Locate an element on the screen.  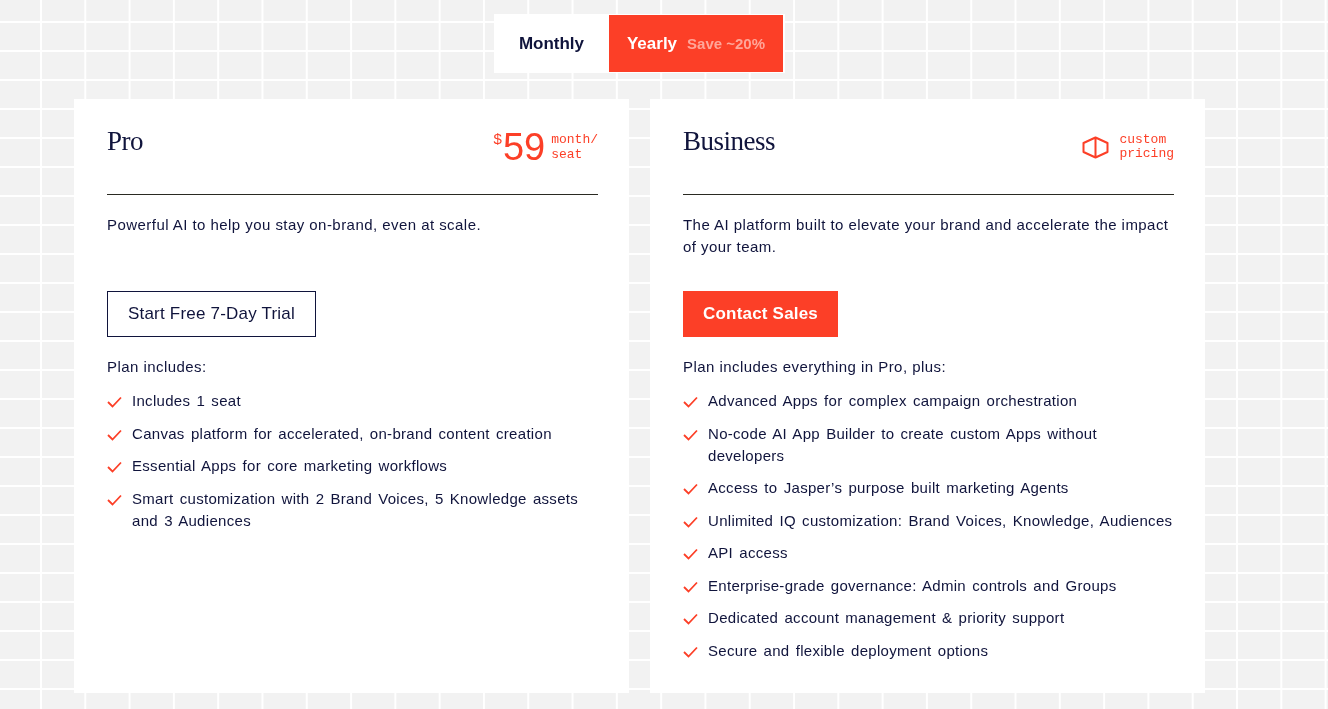
plan-description: The AI platform built to elevate your brand and accelerate the impact of your team. is located at coordinates (926, 236).